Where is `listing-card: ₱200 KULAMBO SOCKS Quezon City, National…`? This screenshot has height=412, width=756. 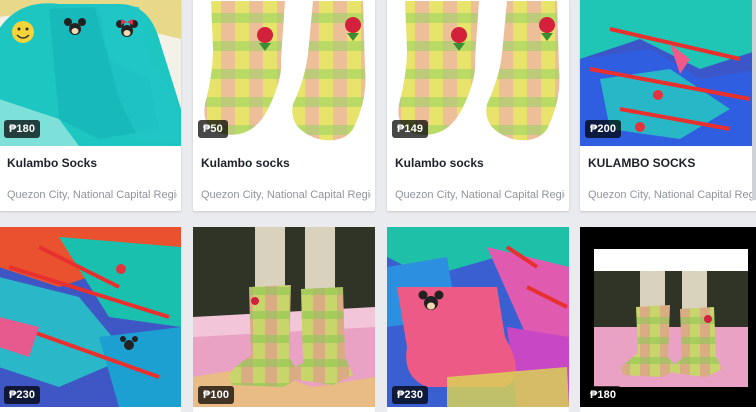
listing-card: ₱200 KULAMBO SOCKS Quezon City, National… is located at coordinates (668, 105).